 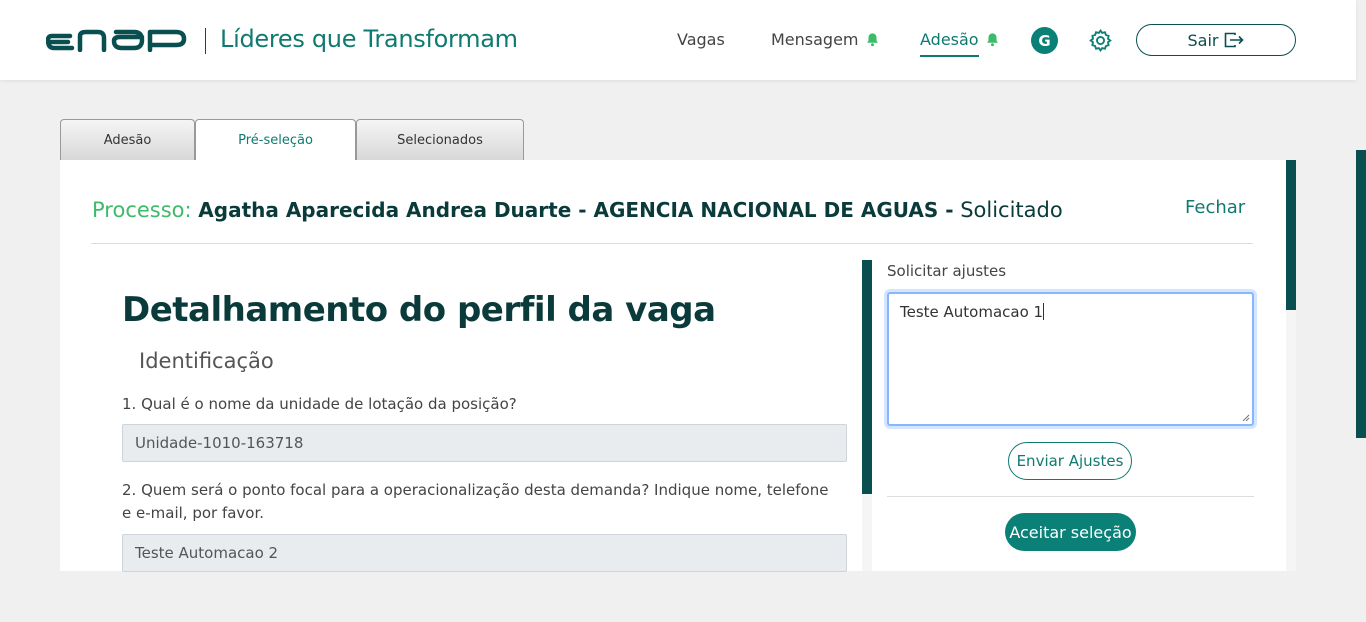 What do you see at coordinates (867, 377) in the screenshot?
I see `detail-scrollbar-thumb` at bounding box center [867, 377].